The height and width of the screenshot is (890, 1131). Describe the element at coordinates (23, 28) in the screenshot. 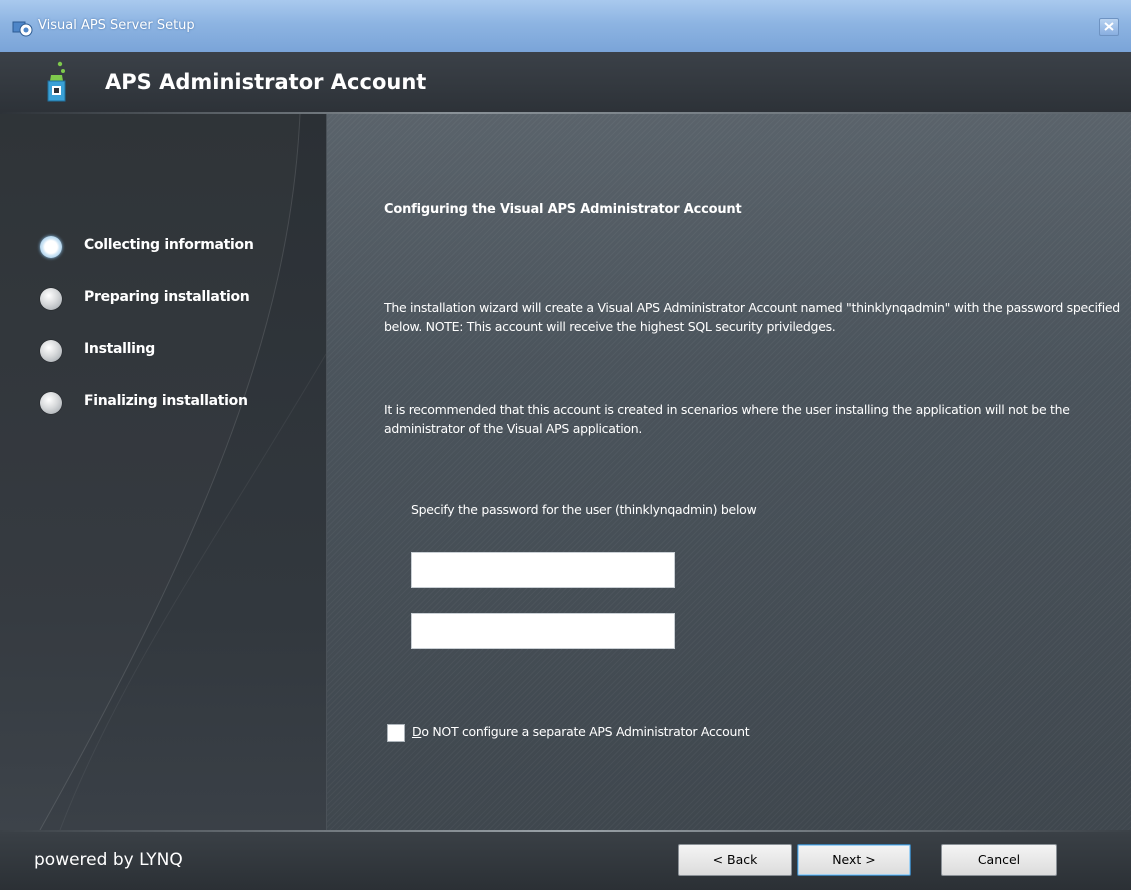

I see `setup-app-icon` at that location.